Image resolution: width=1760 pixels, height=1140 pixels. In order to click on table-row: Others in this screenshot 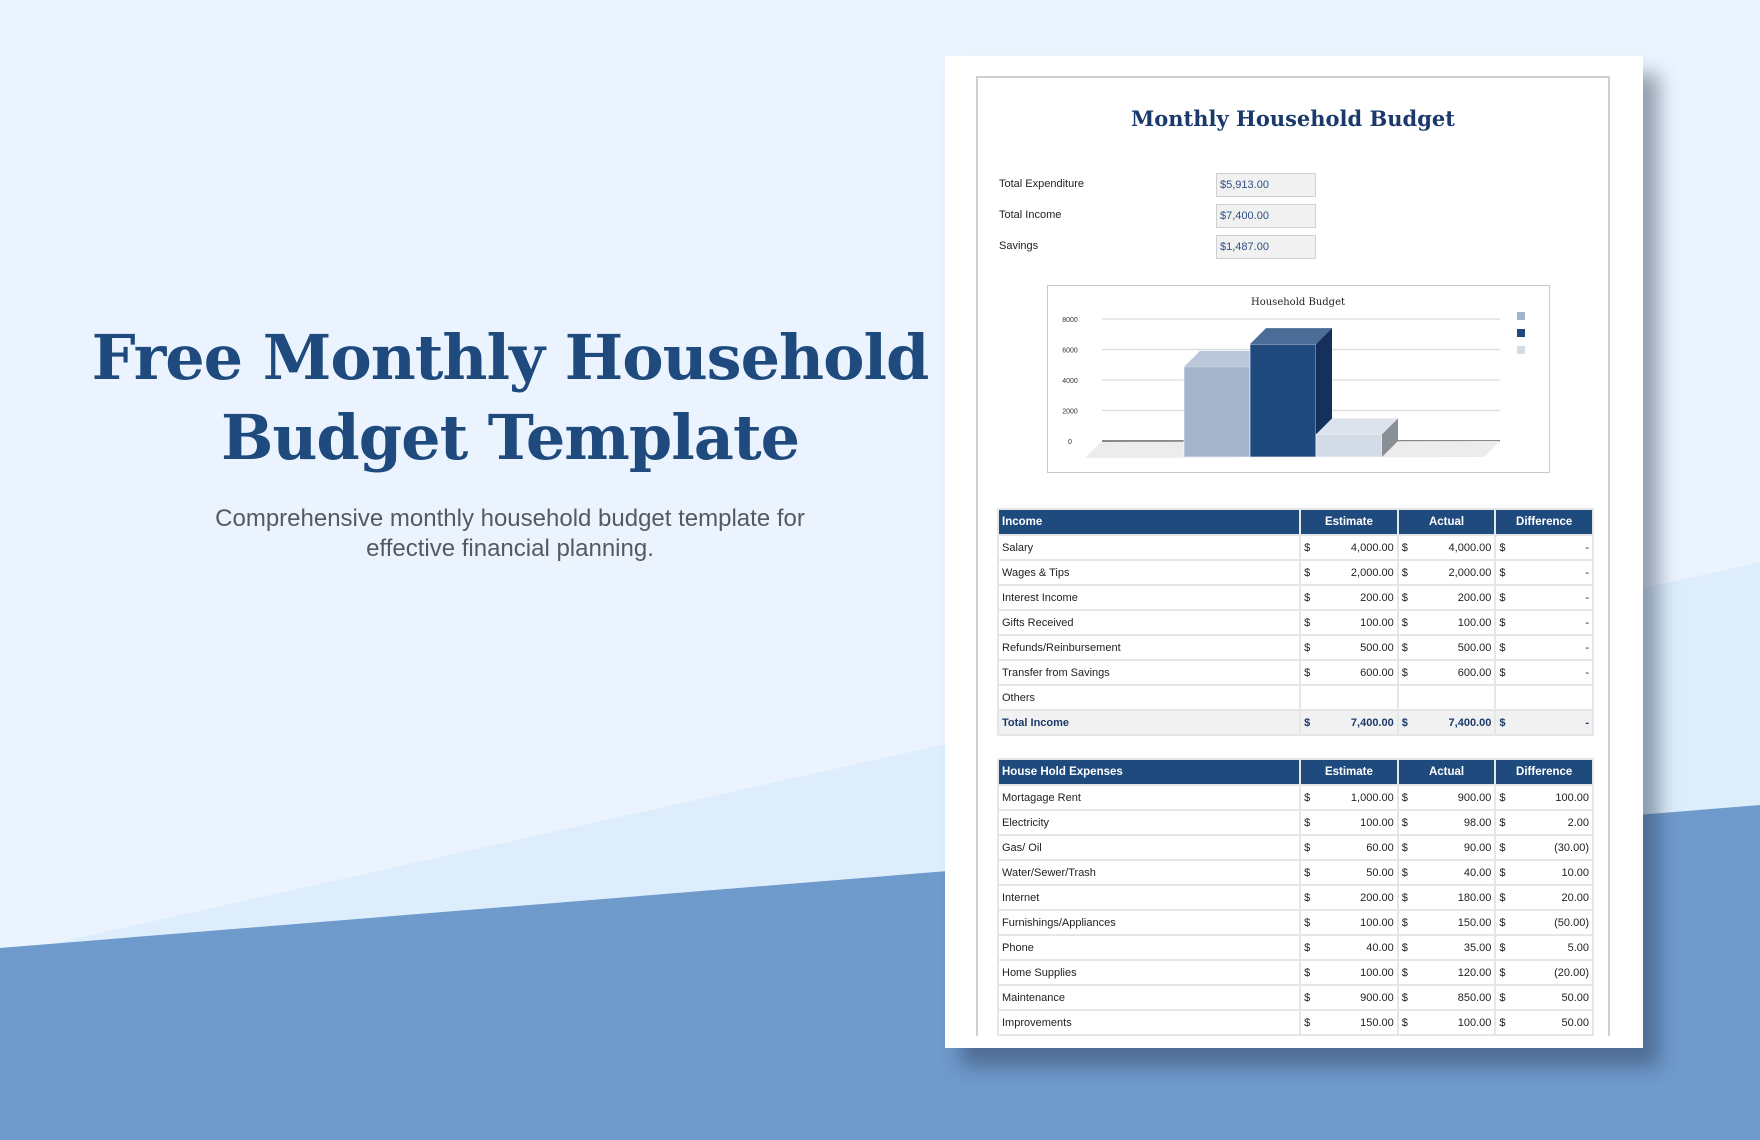, I will do `click(1295, 697)`.